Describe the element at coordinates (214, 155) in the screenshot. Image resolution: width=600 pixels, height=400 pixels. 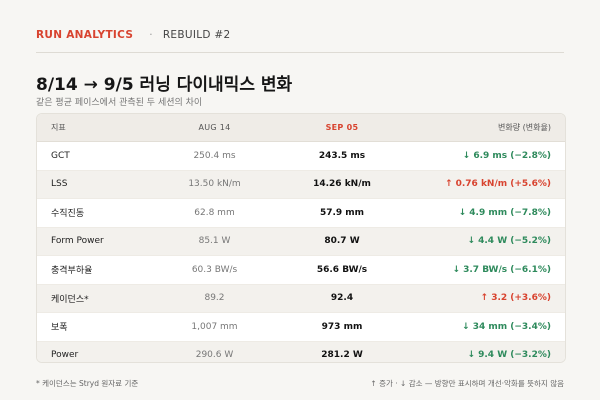
I see `aug-value-cell: 250.4 ms` at that location.